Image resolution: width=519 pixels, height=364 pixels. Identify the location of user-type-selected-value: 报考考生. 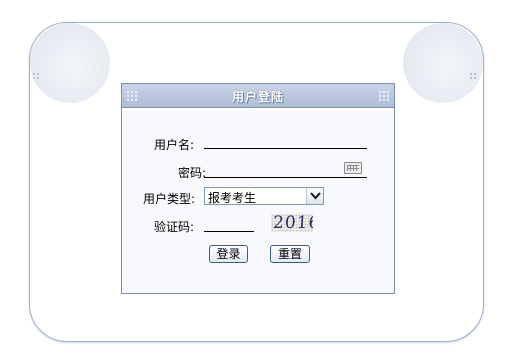
(232, 198).